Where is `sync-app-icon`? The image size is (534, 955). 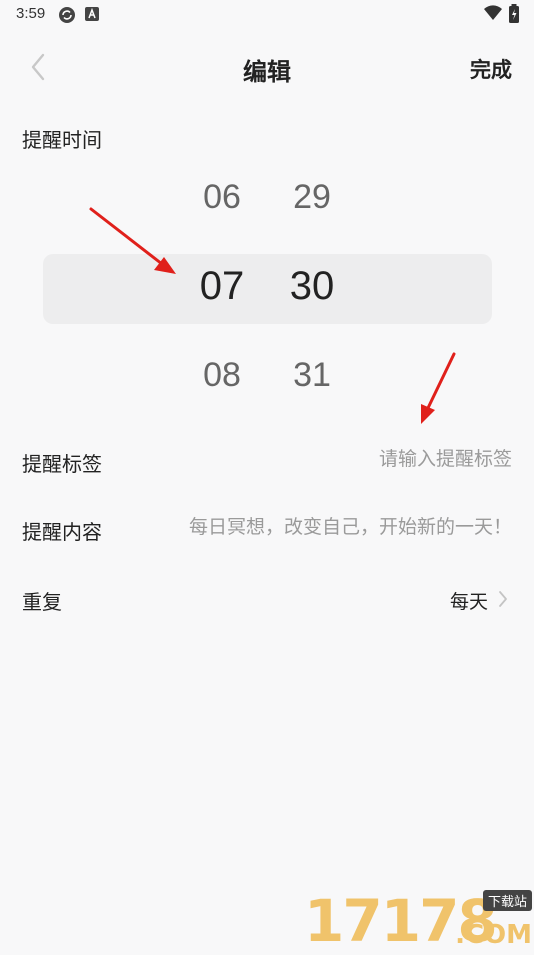 sync-app-icon is located at coordinates (67, 15).